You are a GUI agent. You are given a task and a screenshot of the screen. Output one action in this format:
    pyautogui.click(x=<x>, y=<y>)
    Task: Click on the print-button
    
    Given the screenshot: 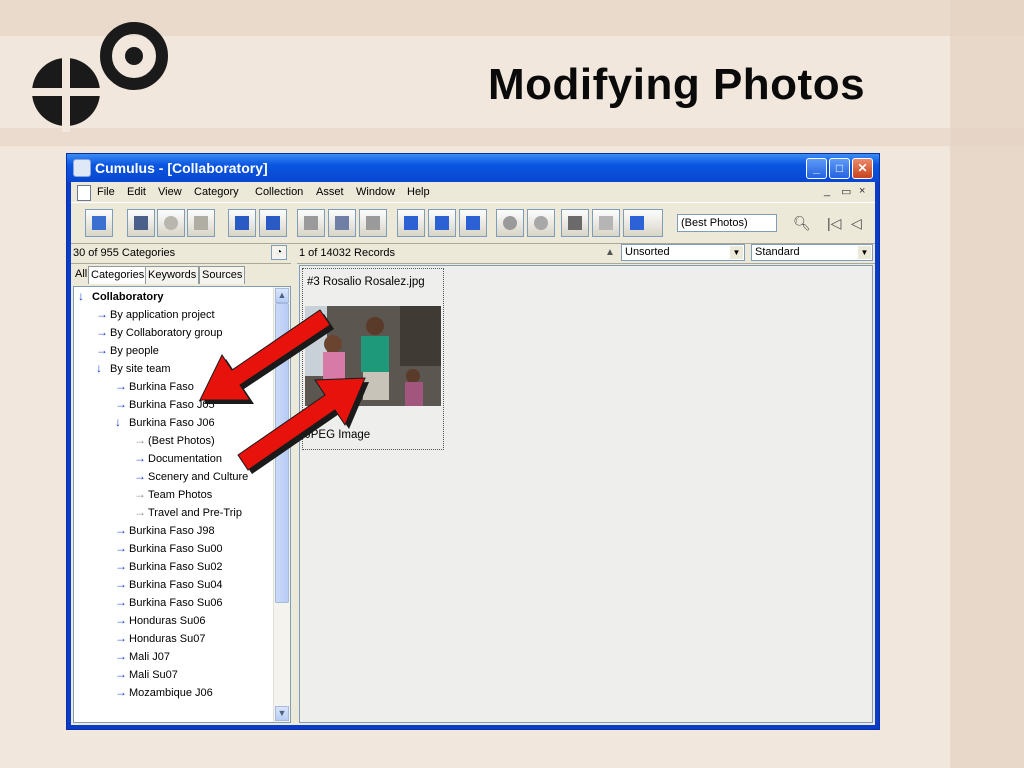 What is the action you would take?
    pyautogui.click(x=141, y=223)
    